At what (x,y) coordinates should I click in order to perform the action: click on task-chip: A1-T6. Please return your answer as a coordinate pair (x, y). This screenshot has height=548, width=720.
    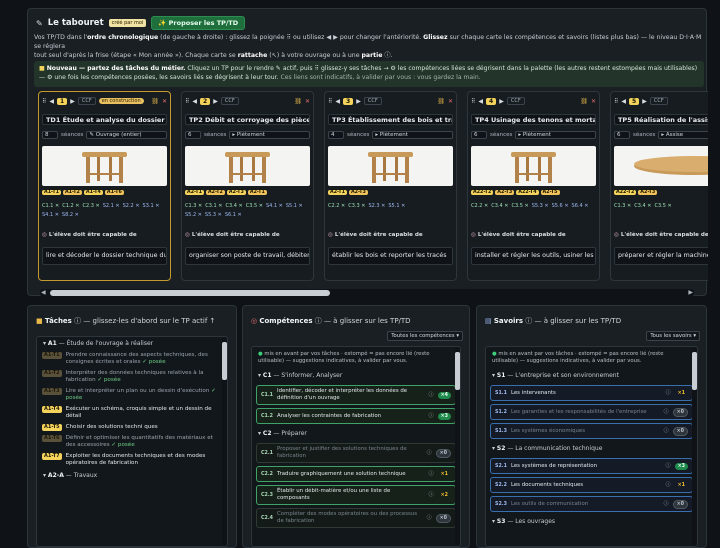
    Looking at the image, I should click on (114, 192).